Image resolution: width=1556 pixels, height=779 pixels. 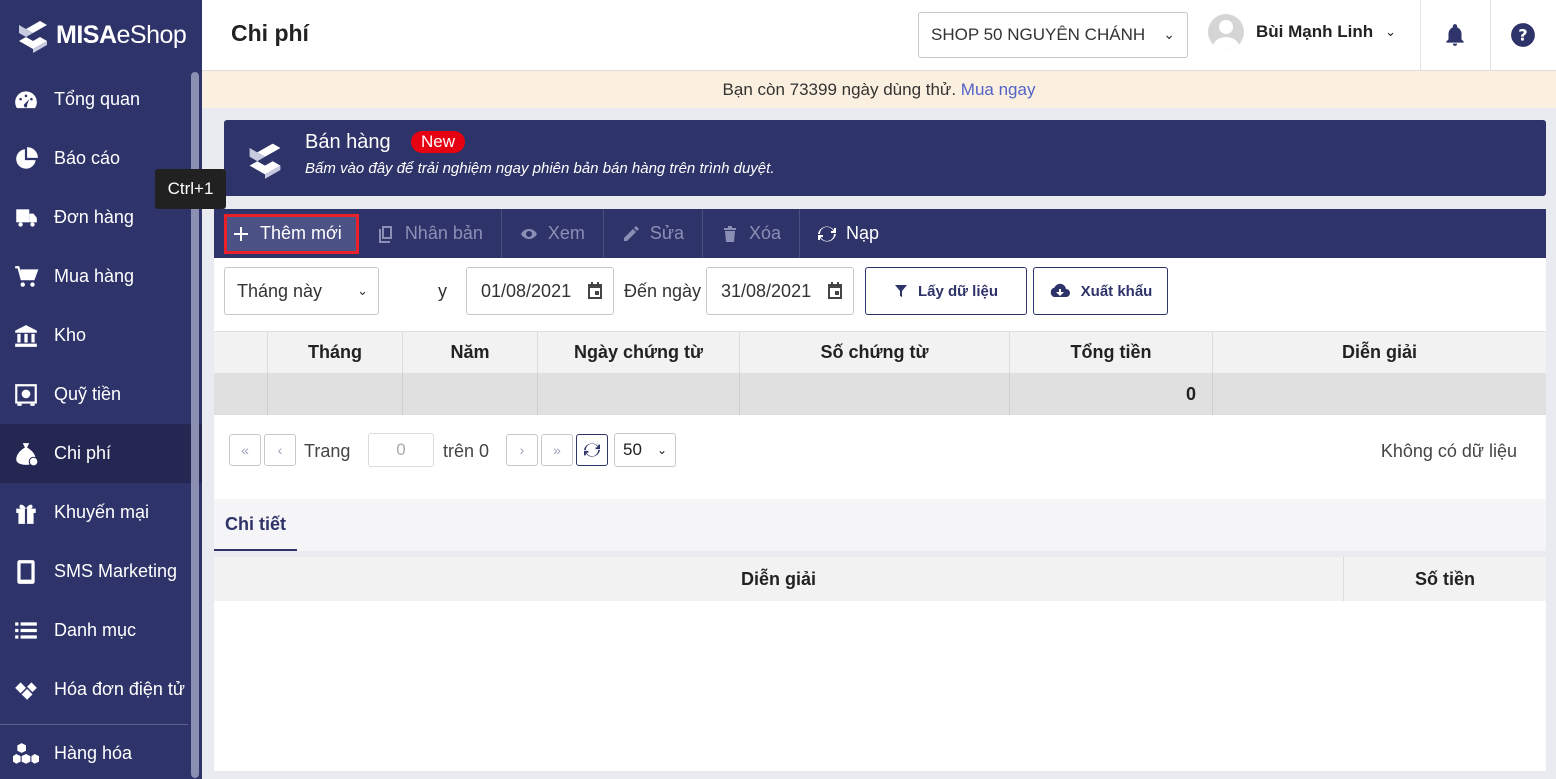 I want to click on filter-icon, so click(x=900, y=291).